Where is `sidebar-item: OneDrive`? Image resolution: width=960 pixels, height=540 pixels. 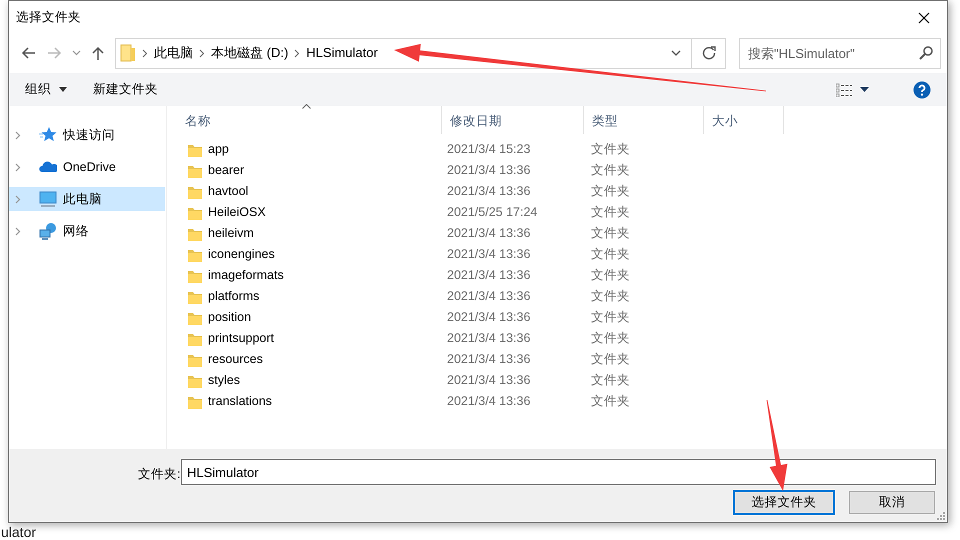
sidebar-item: OneDrive is located at coordinates (87, 167).